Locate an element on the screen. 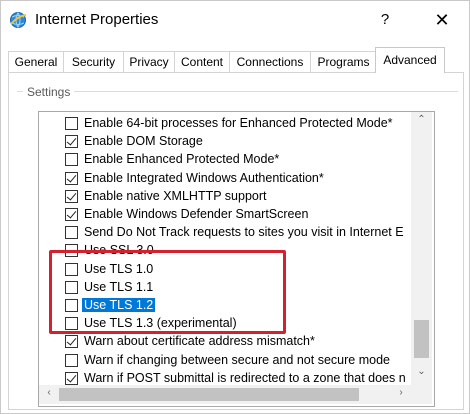 This screenshot has width=470, height=414. setting-label: Enable Windows Defender SmartScreen is located at coordinates (196, 214).